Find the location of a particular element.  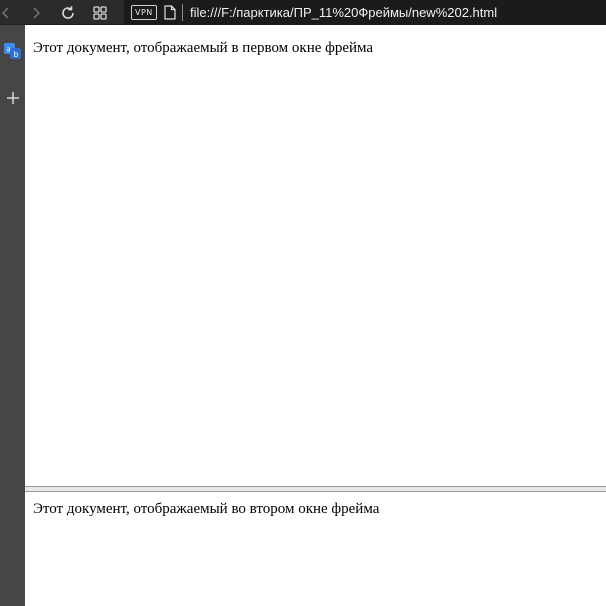

vpn-button: VPN is located at coordinates (144, 12).